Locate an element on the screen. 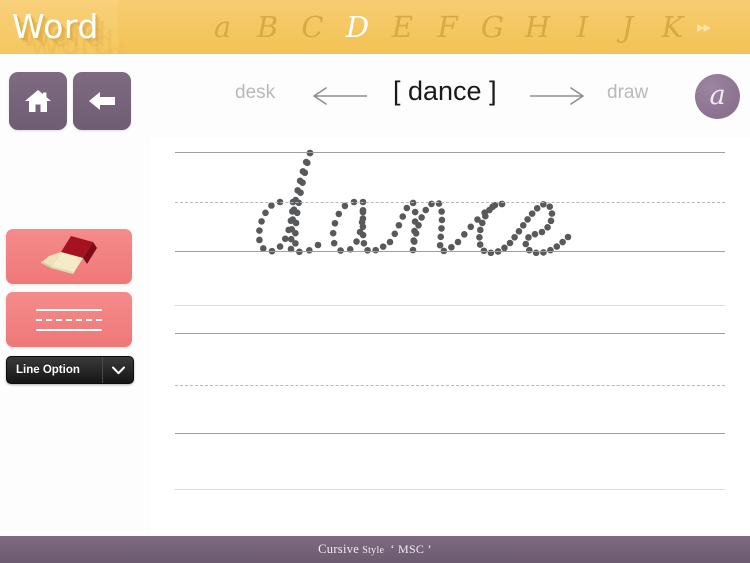 The height and width of the screenshot is (563, 750). guide-lines-icon is located at coordinates (69, 320).